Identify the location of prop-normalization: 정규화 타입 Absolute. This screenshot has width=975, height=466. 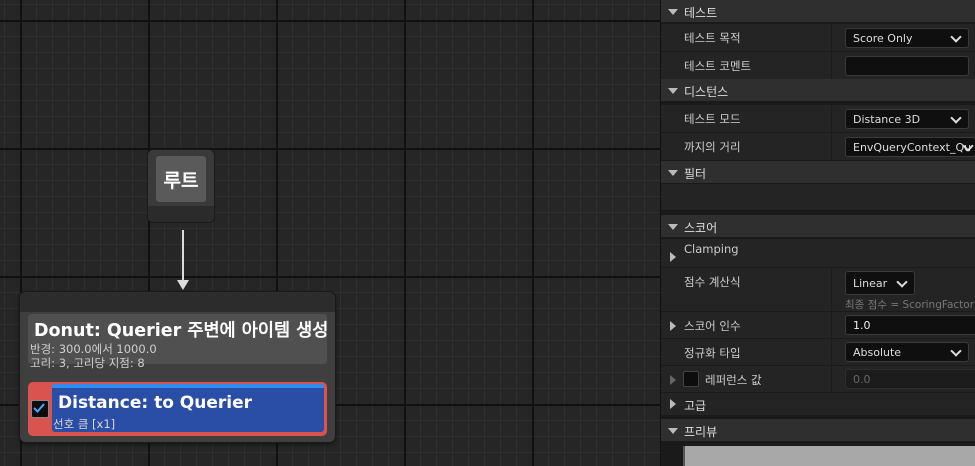
(818, 351).